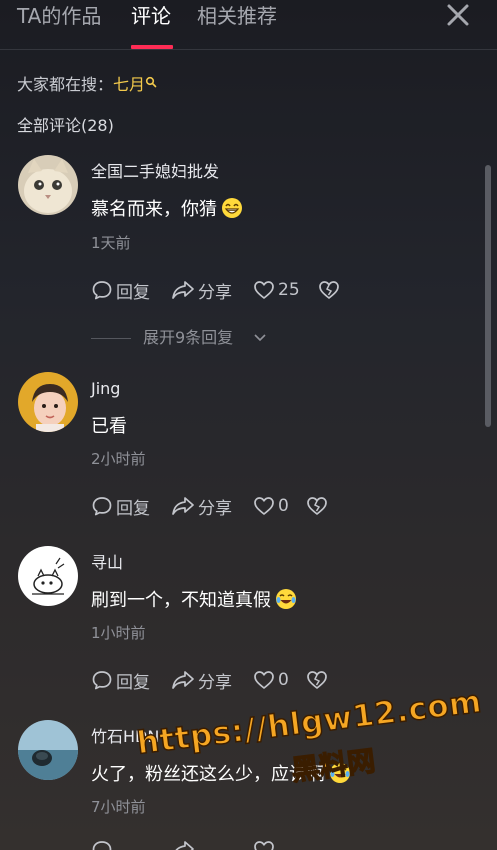  What do you see at coordinates (111, 338) in the screenshot?
I see `expand-divider` at bounding box center [111, 338].